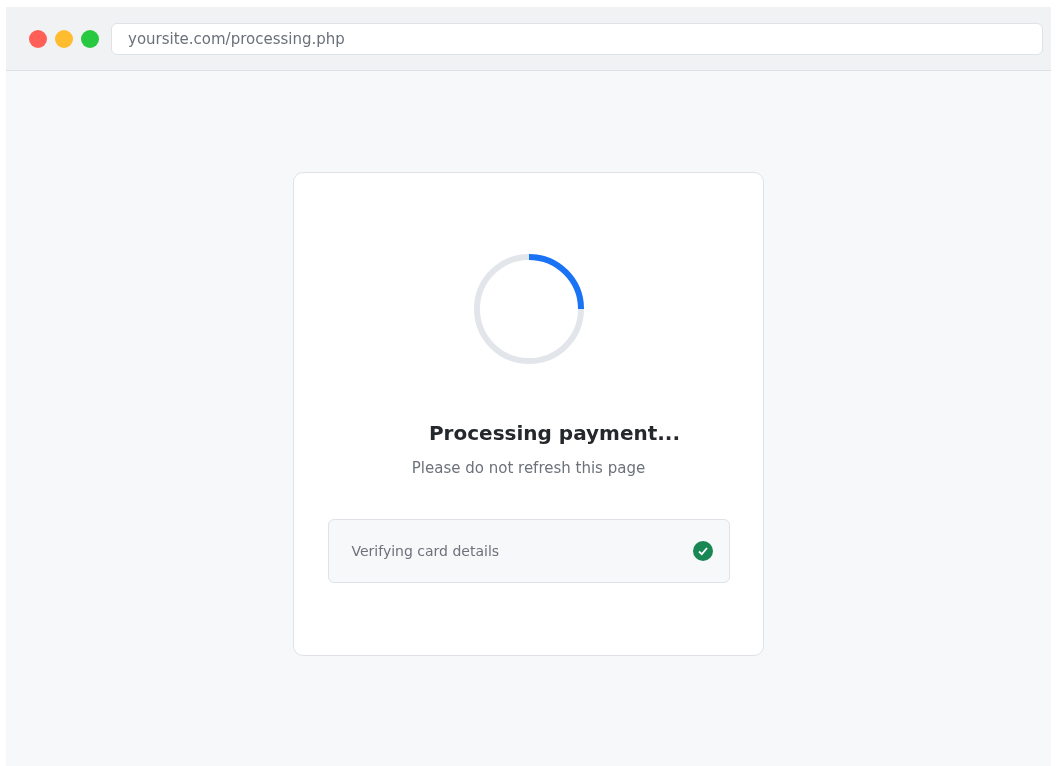 The width and height of the screenshot is (1057, 766). Describe the element at coordinates (528, 309) in the screenshot. I see `loading-spinner-icon` at that location.